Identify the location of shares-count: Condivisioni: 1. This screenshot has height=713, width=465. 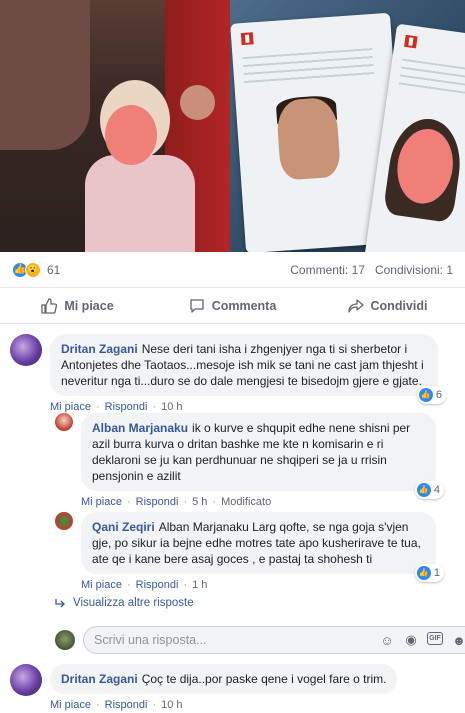
(414, 270).